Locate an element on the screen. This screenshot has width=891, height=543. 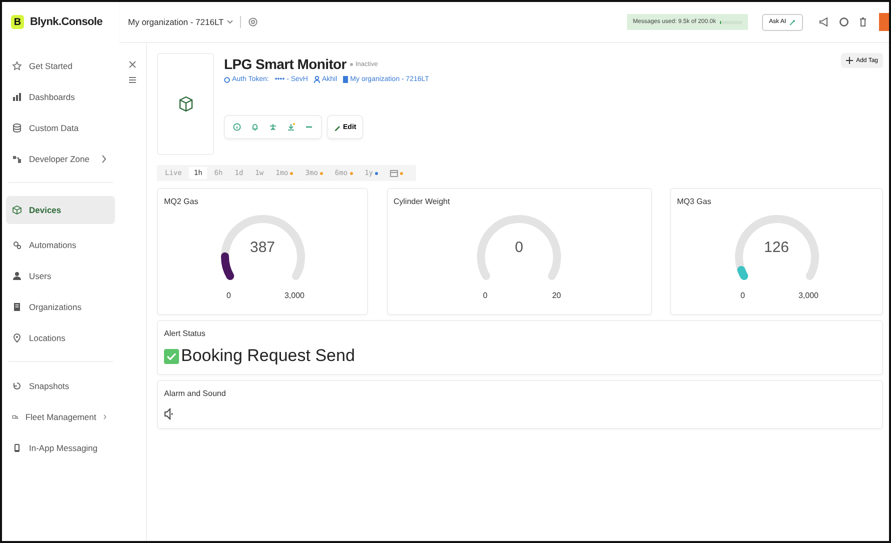
info-button is located at coordinates (237, 127).